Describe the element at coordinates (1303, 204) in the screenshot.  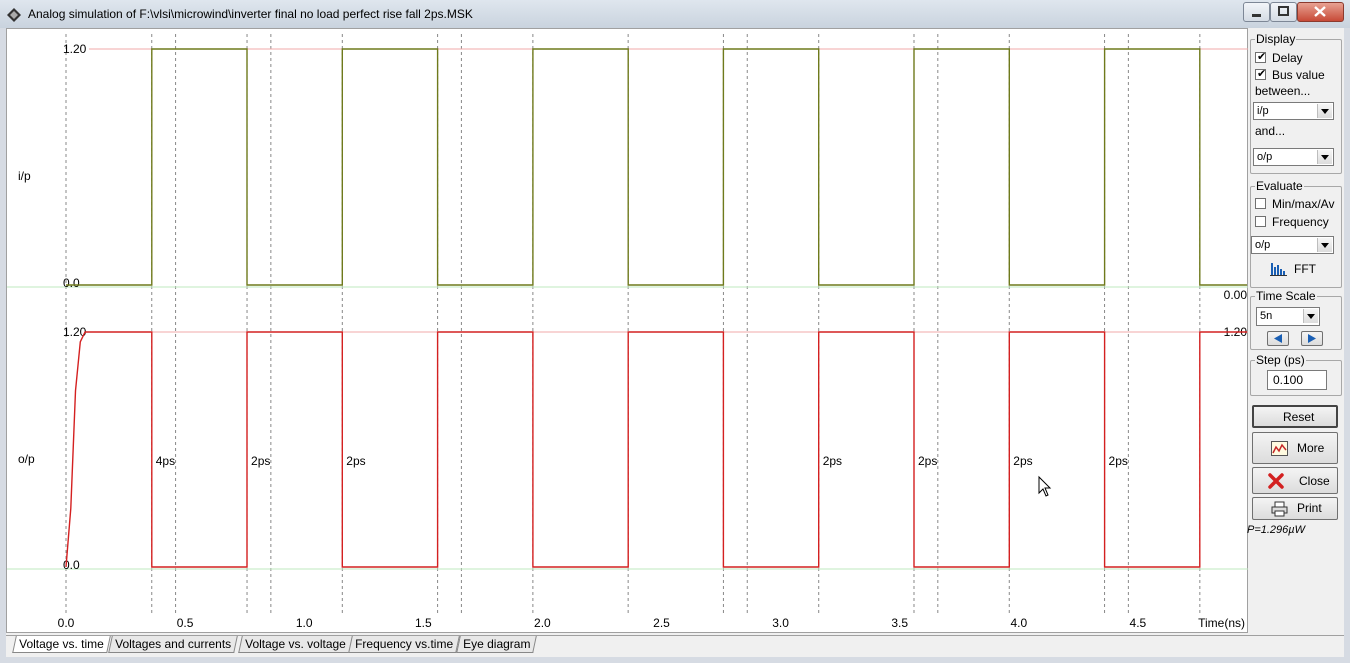
I see `minmax-label: Min/max/Av` at that location.